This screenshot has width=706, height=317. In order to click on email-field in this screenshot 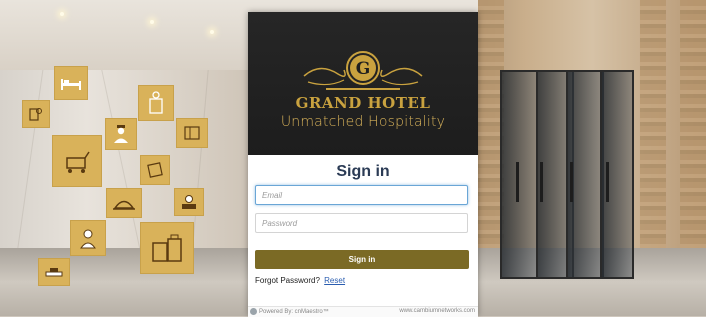, I will do `click(361, 195)`.